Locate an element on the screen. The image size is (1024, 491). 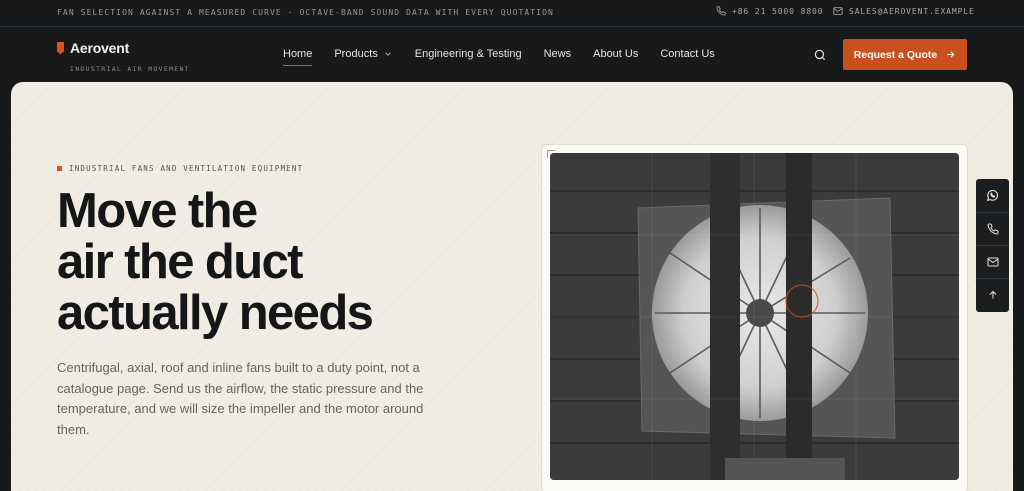
whatsapp-icon is located at coordinates (992, 195).